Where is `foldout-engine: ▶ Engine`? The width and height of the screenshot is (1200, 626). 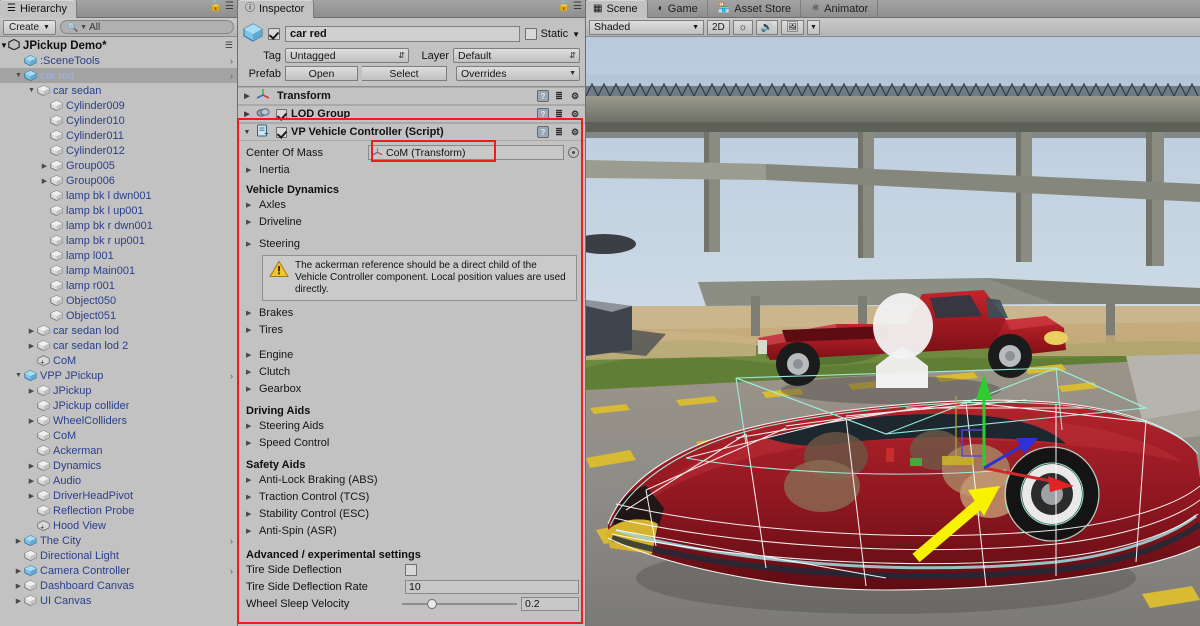
foldout-engine: ▶ Engine is located at coordinates (411, 354).